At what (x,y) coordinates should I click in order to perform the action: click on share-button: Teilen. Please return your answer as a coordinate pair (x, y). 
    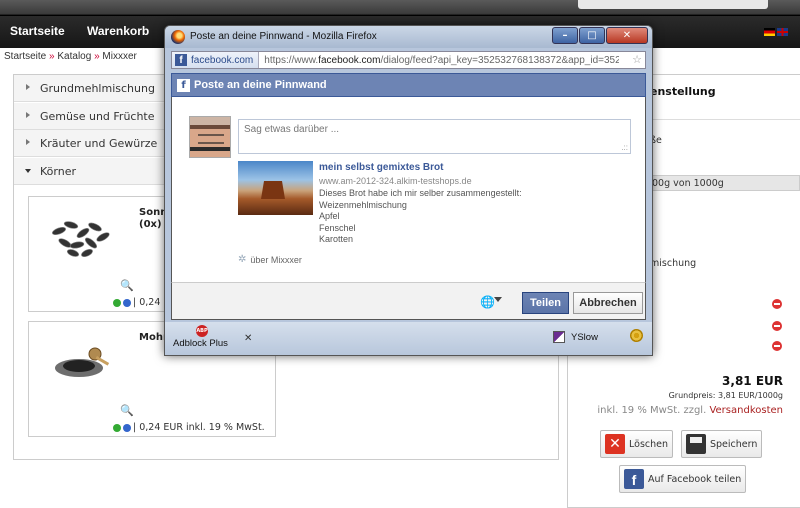
    Looking at the image, I should click on (545, 303).